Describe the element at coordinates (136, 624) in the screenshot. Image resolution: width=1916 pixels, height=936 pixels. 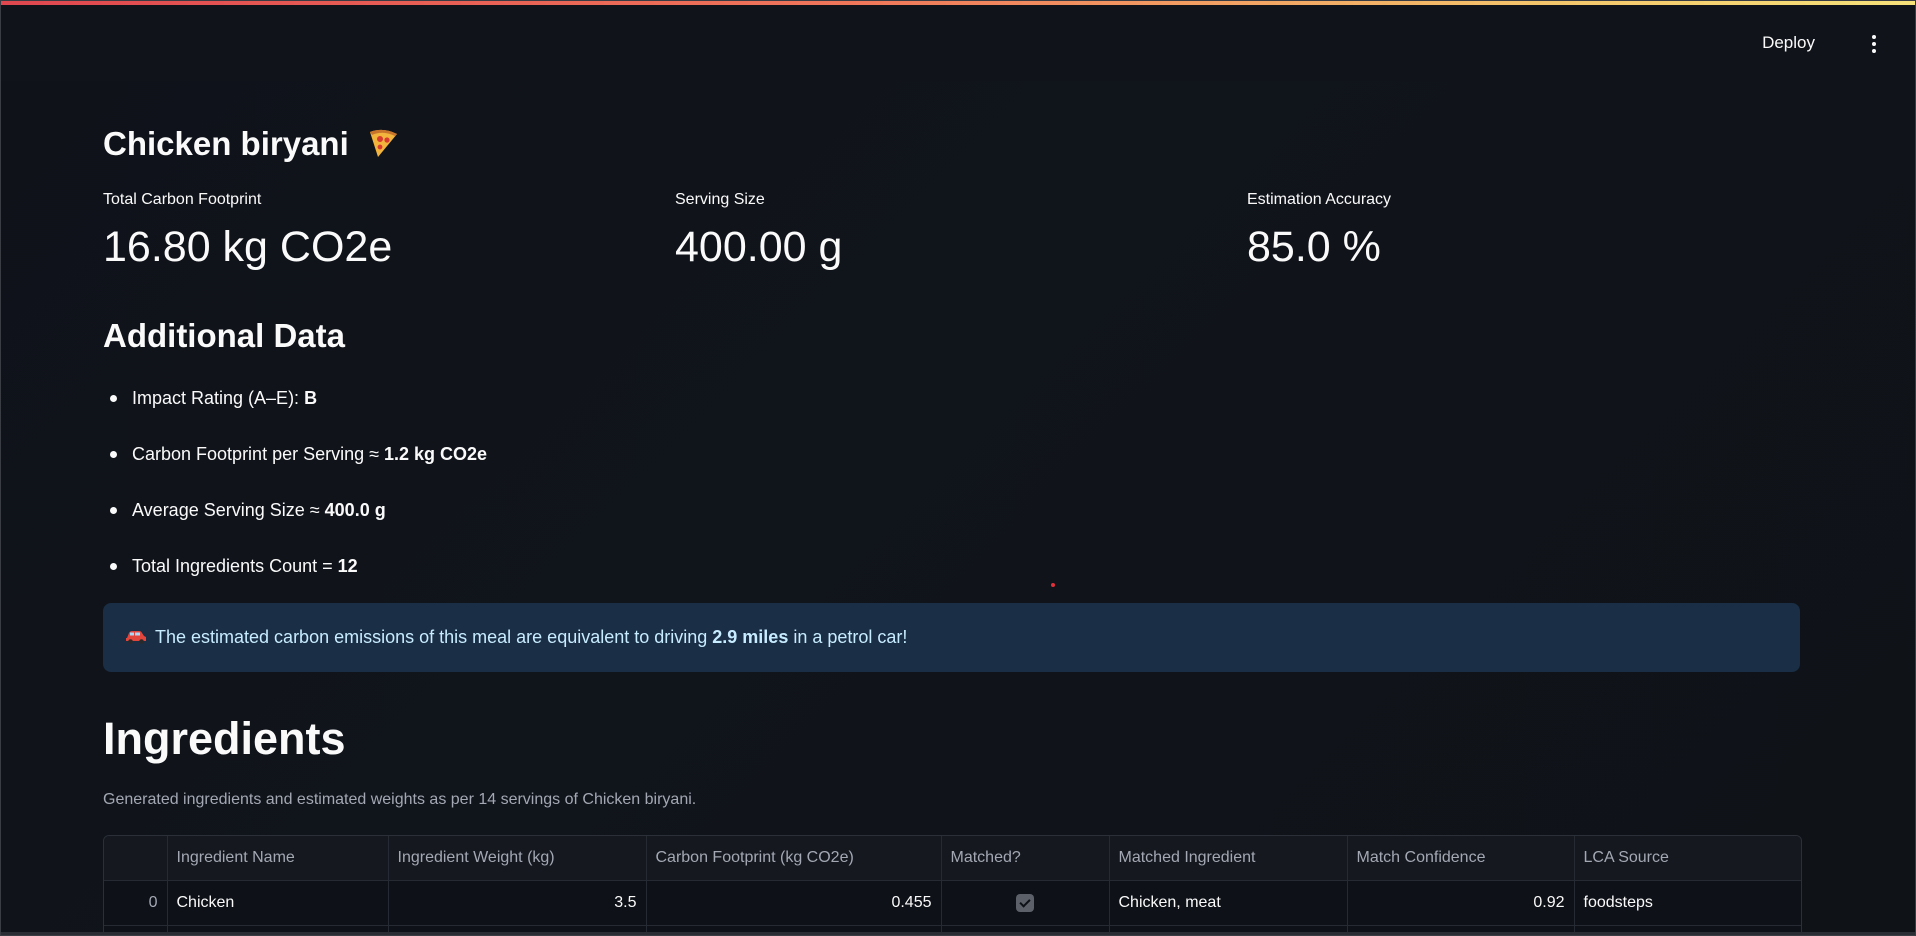
I see `car-icon` at that location.